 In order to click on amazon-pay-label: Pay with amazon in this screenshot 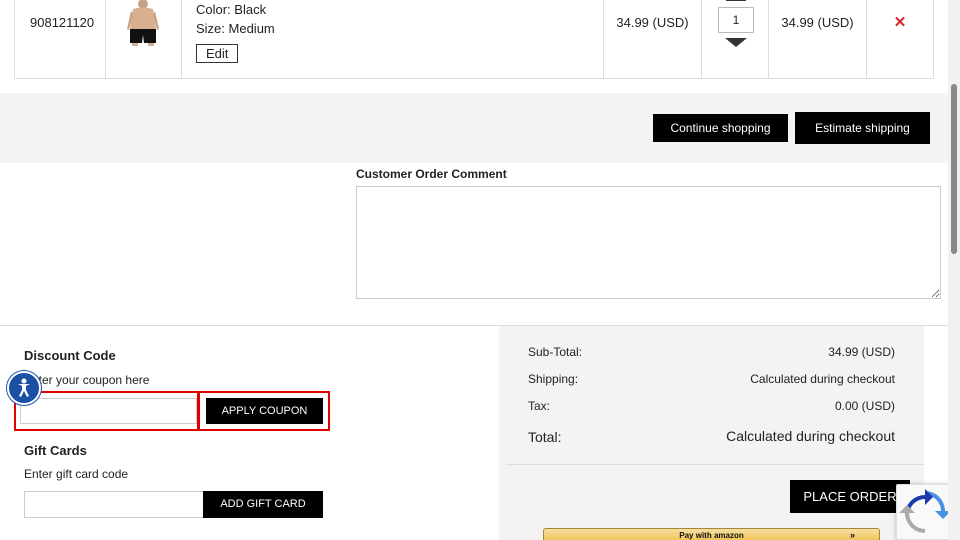, I will do `click(711, 535)`.